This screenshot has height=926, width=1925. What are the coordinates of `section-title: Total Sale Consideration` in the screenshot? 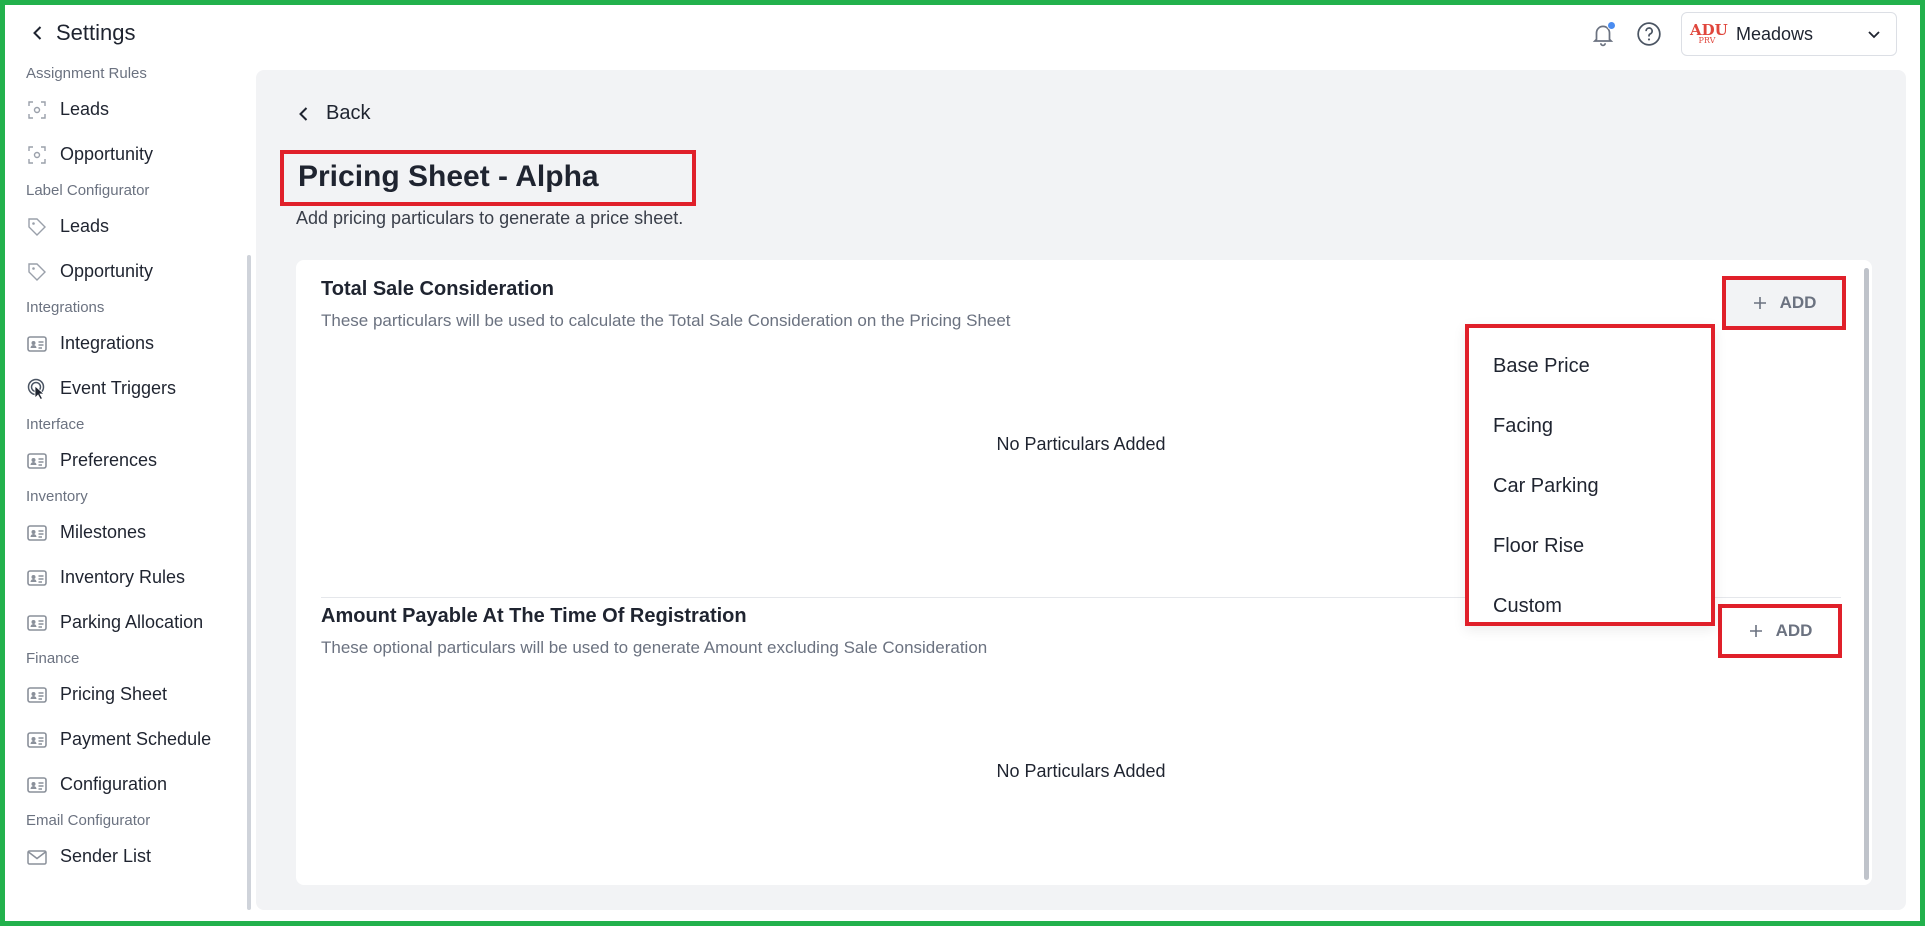 It's located at (437, 289).